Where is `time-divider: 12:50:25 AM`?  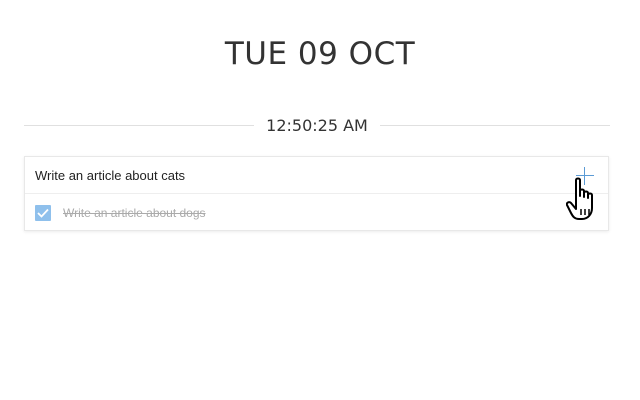 time-divider: 12:50:25 AM is located at coordinates (317, 125).